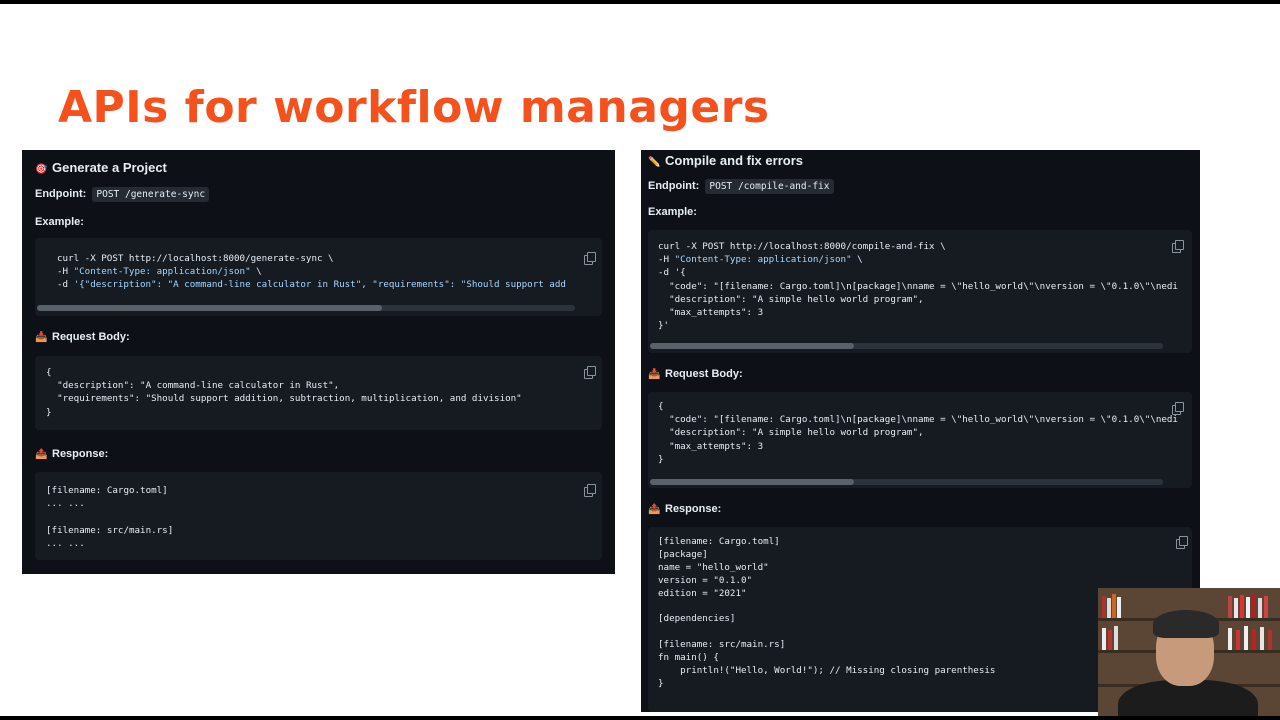 The height and width of the screenshot is (720, 1280). Describe the element at coordinates (674, 186) in the screenshot. I see `endpoint-label: Endpoint:` at that location.